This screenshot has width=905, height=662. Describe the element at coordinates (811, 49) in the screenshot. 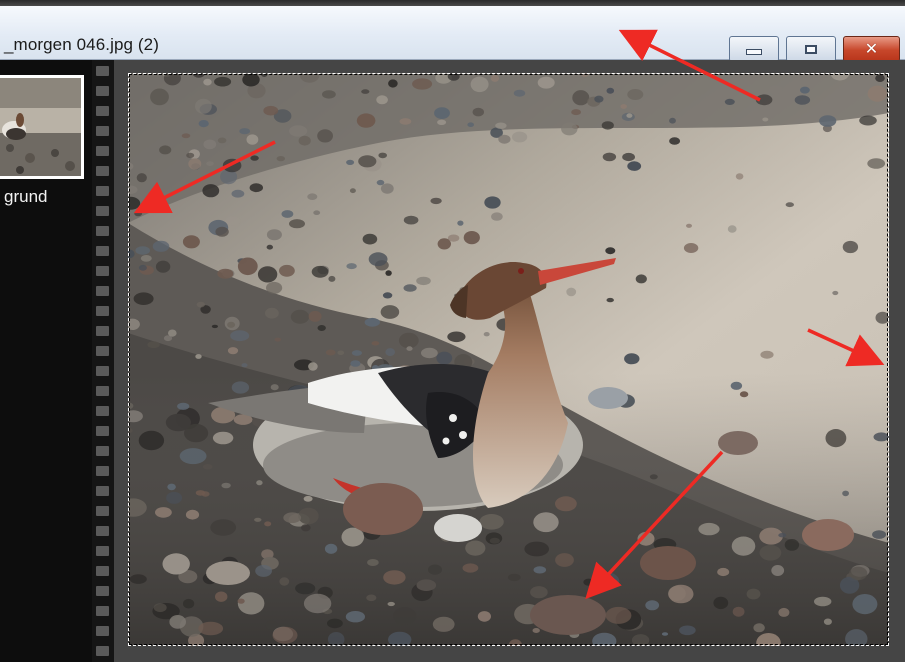

I see `maximize-button` at that location.